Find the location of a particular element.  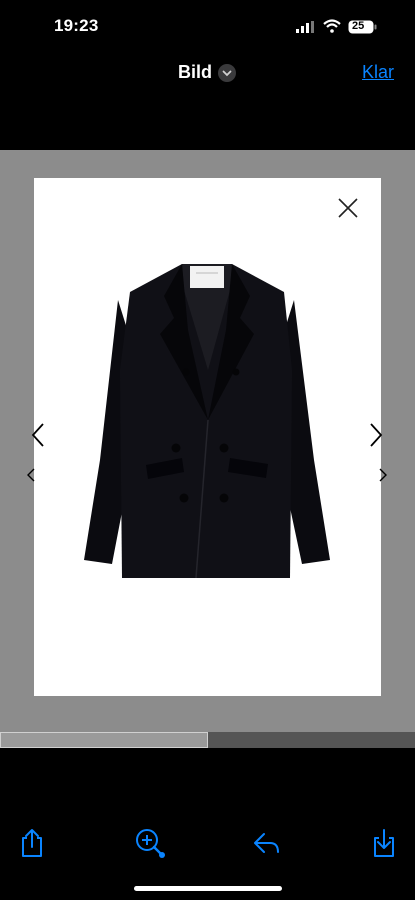

share-icon is located at coordinates (32, 843).